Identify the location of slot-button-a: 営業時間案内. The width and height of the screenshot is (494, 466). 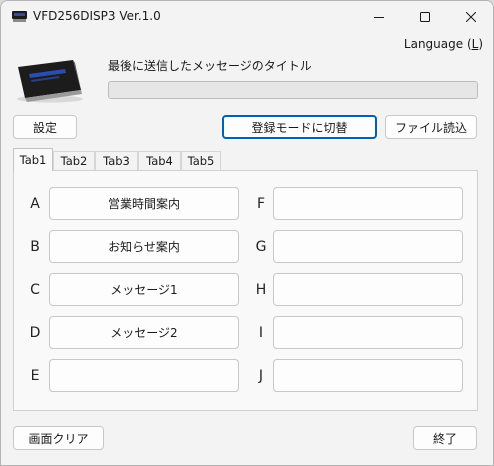
(144, 203).